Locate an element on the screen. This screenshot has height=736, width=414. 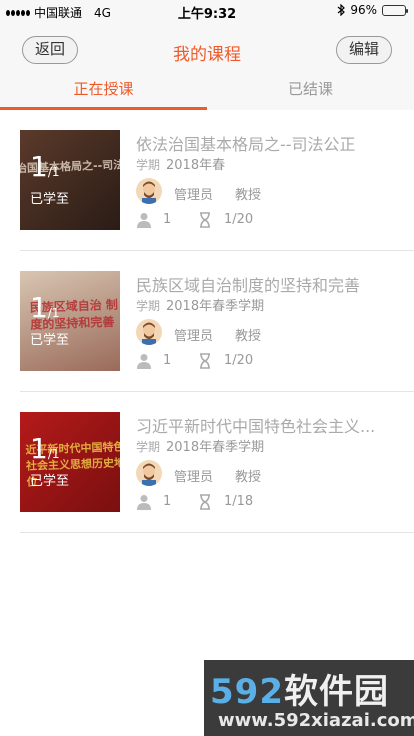
watermark-brand: 592软件园 is located at coordinates (299, 688).